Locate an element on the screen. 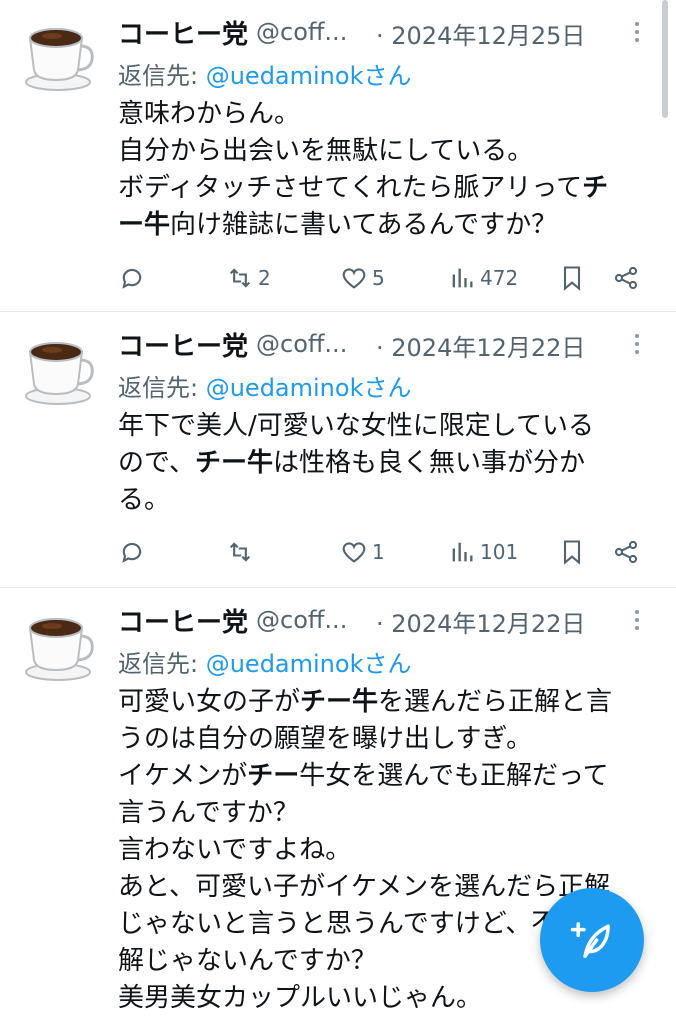 The height and width of the screenshot is (1024, 676). tweet-text: 年下で美人/可愛いな女性に限定している ので、チー牛は性格も良く無い事が分か る。 is located at coordinates (392, 463).